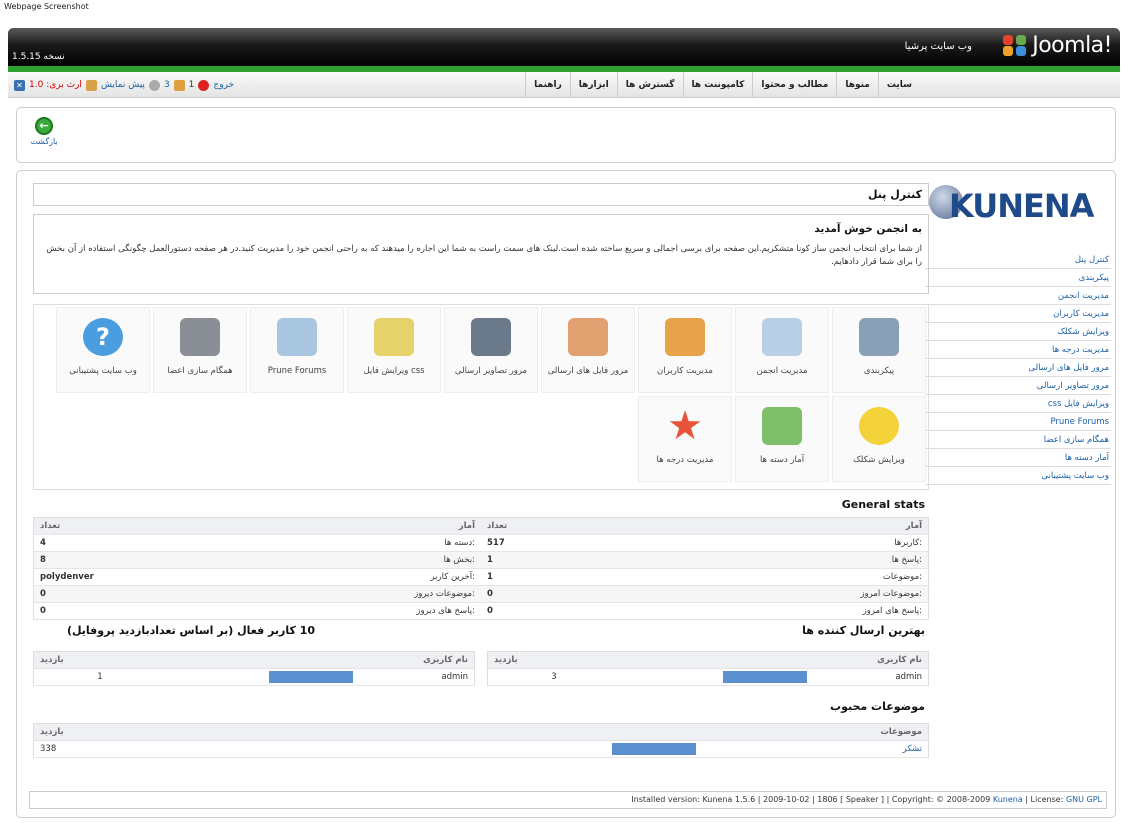 This screenshot has height=823, width=1124. Describe the element at coordinates (1068, 368) in the screenshot. I see `sidebar-item-label: مرور فایل های ارسالی` at that location.